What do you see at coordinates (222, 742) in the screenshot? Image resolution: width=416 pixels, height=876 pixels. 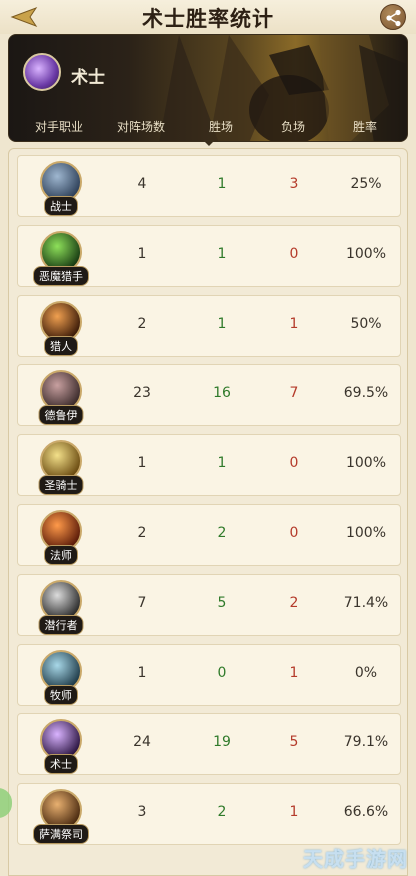 I see `wins-count: 19` at bounding box center [222, 742].